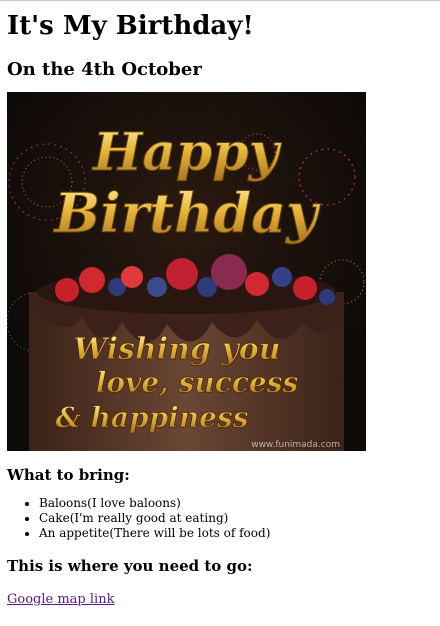 This screenshot has width=440, height=626. Describe the element at coordinates (295, 445) in the screenshot. I see `watermark-text: www.funimada.com` at that location.